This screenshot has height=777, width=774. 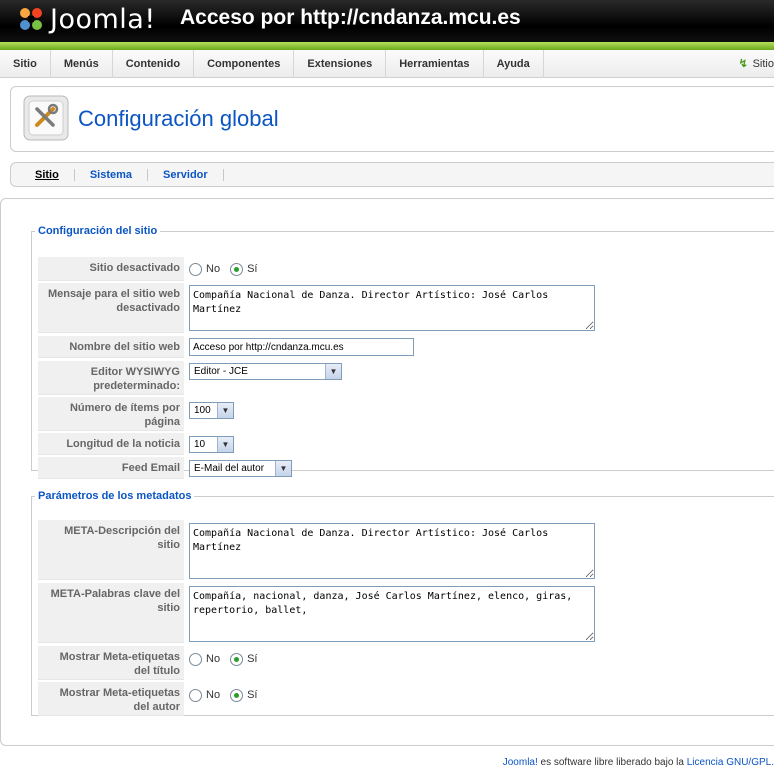 What do you see at coordinates (743, 64) in the screenshot?
I see `preview-icon: ↯` at bounding box center [743, 64].